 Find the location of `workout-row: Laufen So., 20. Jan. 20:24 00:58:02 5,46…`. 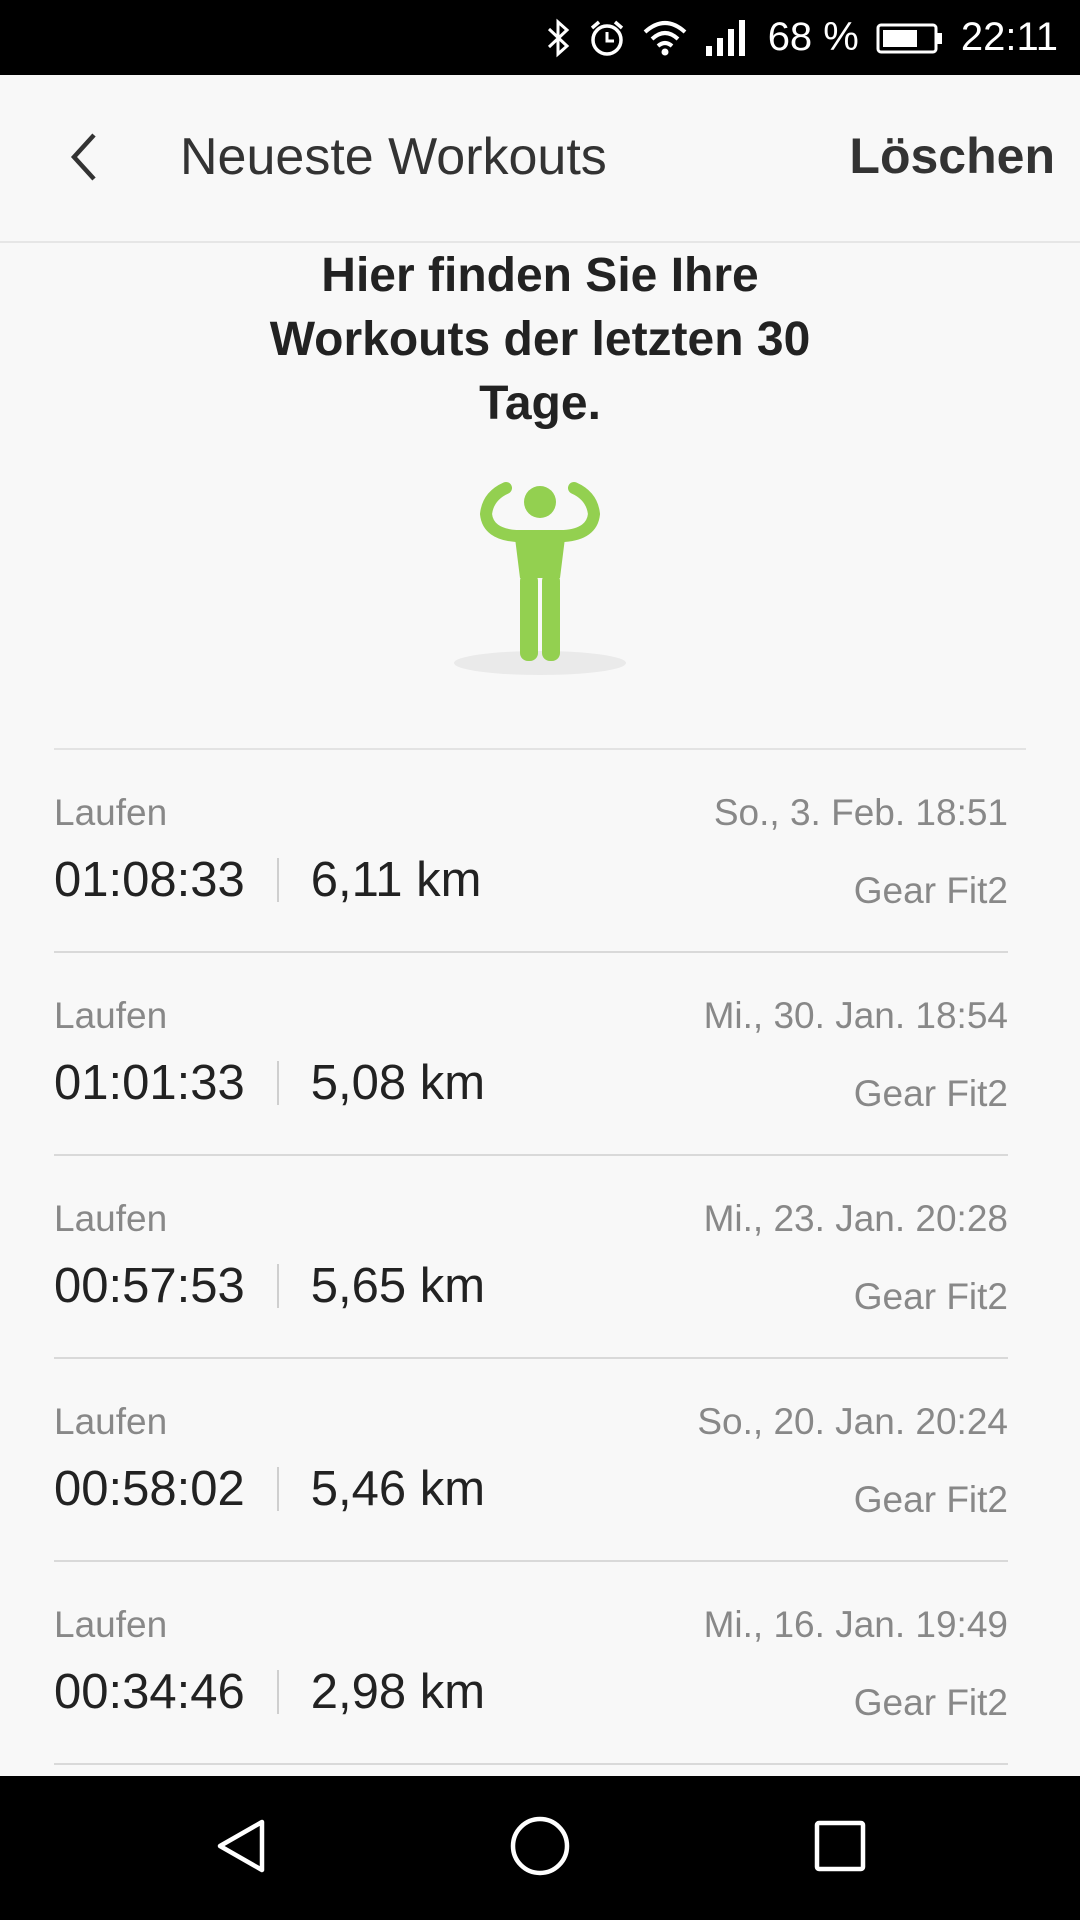

workout-row: Laufen So., 20. Jan. 20:24 00:58:02 5,46… is located at coordinates (531, 1460).